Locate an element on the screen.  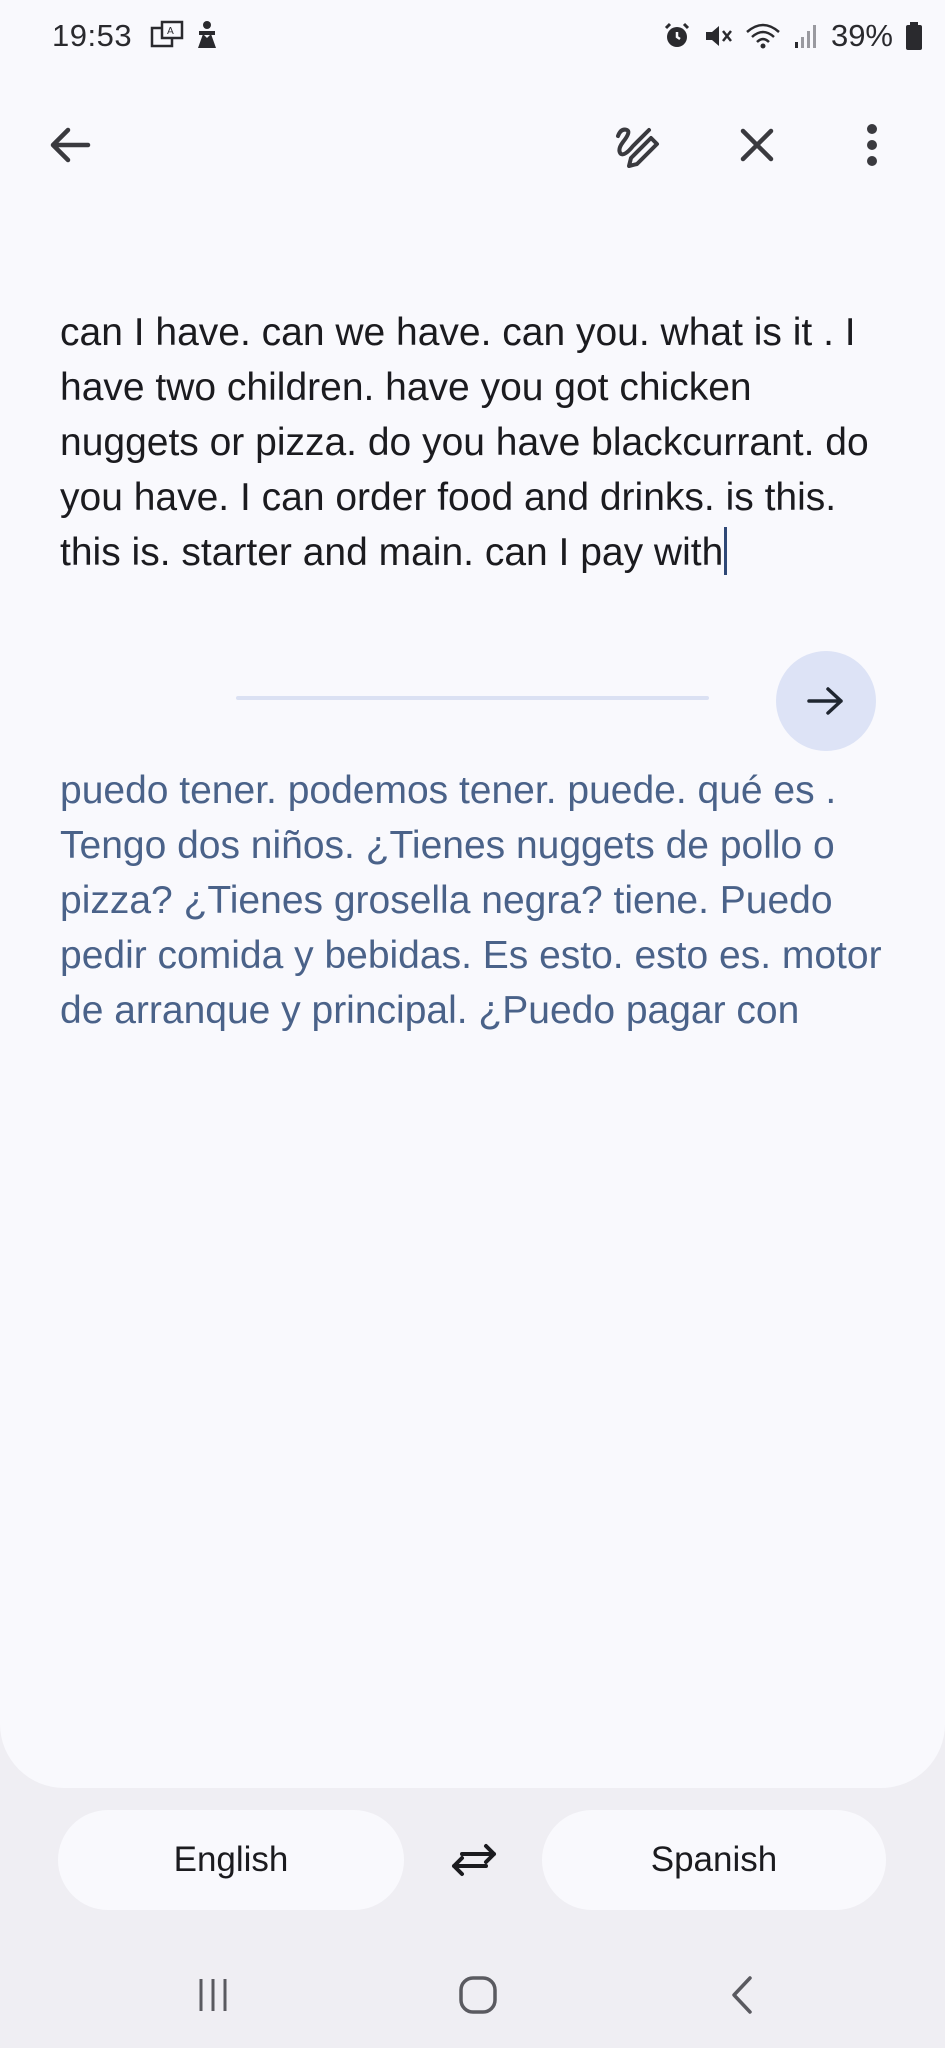
close-button is located at coordinates (757, 145).